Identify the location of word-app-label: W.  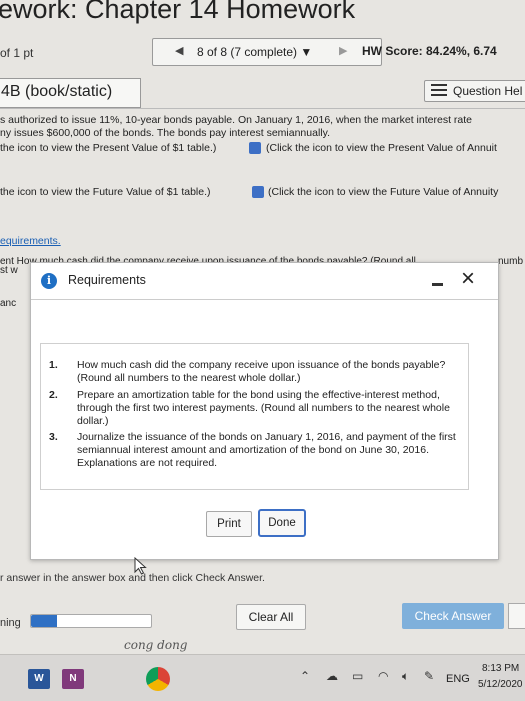
(39, 678).